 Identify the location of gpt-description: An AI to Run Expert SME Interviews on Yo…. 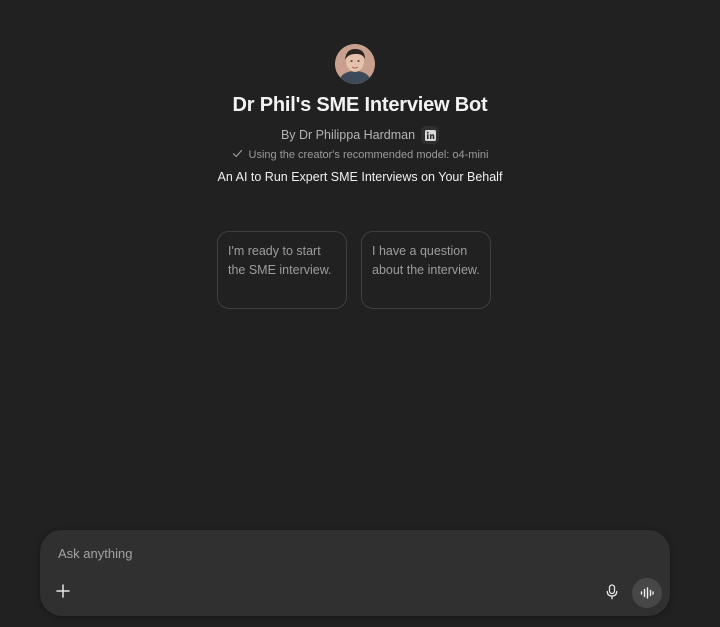
(360, 177).